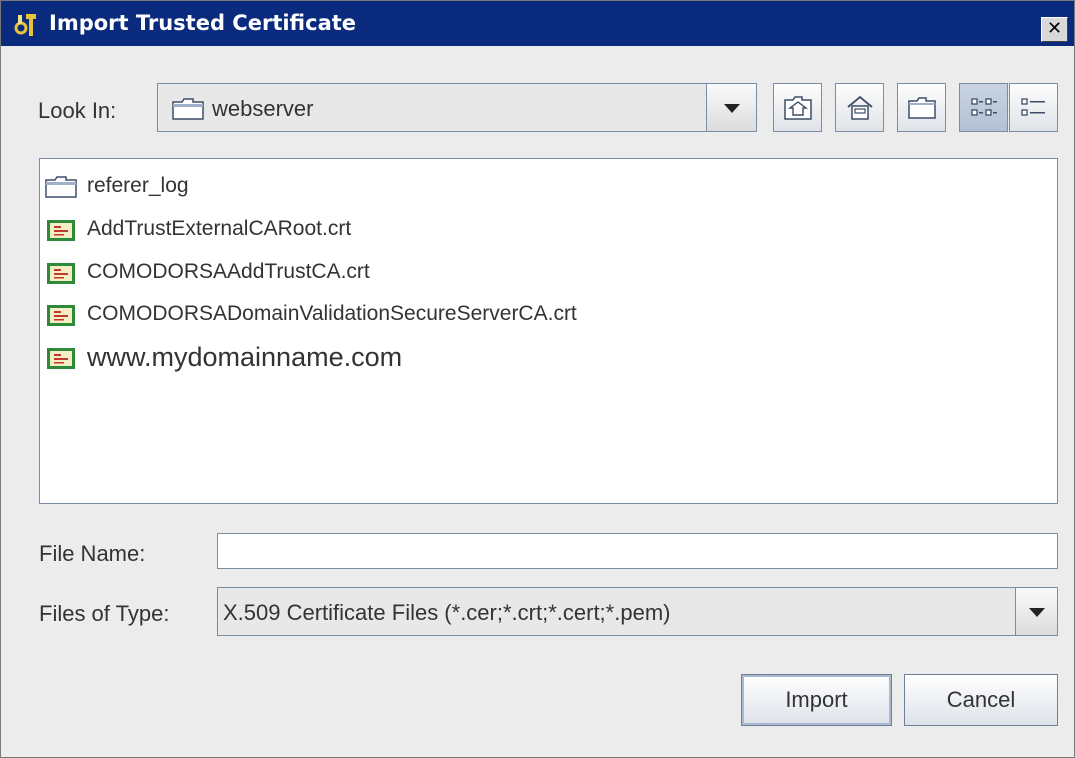 The image size is (1075, 758). I want to click on file-name: AddTrustExternalCARoot.crt, so click(219, 228).